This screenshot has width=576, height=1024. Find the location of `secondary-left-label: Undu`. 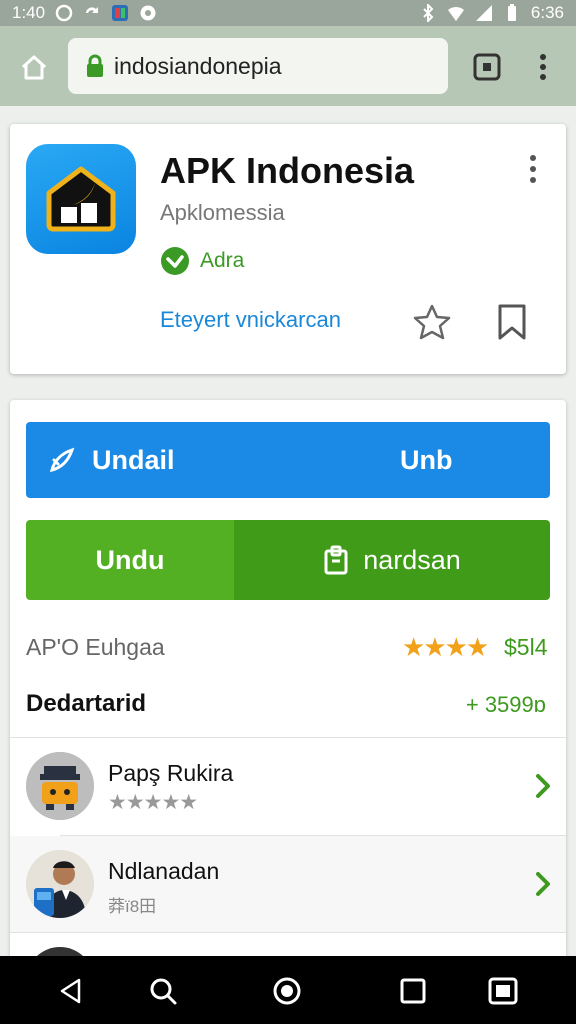

secondary-left-label: Undu is located at coordinates (130, 559).